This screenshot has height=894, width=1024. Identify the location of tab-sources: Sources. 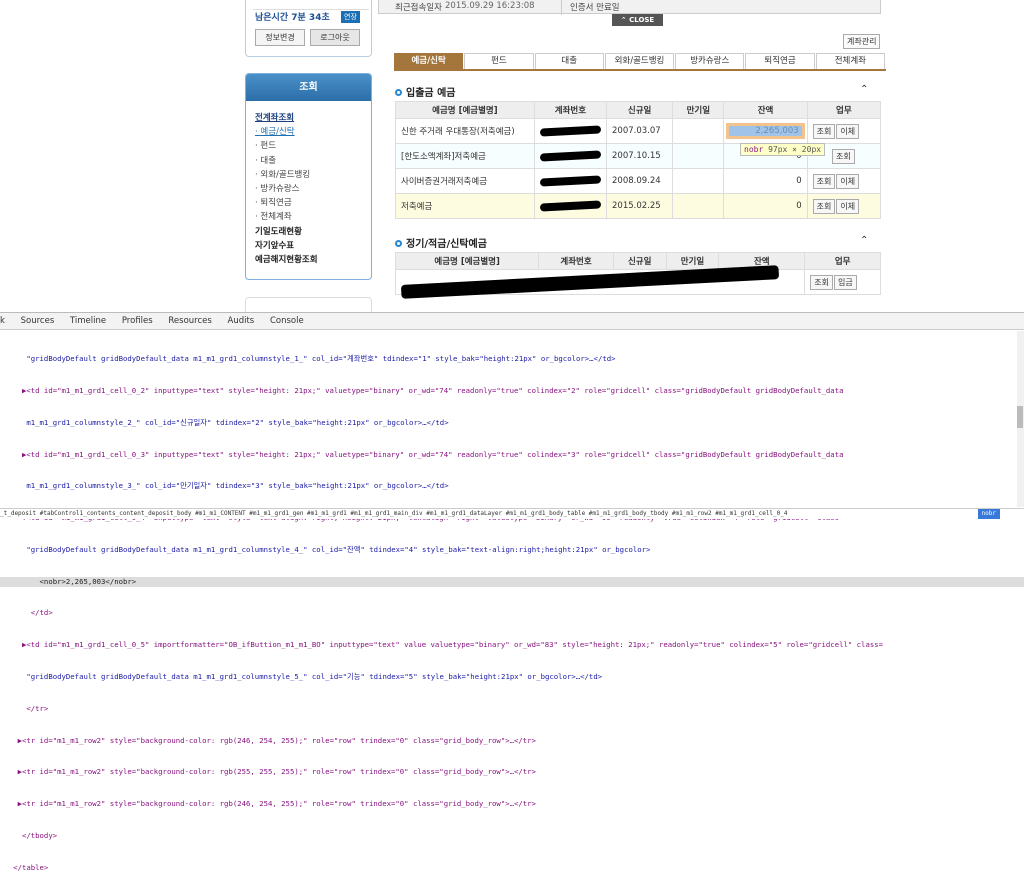
(38, 321).